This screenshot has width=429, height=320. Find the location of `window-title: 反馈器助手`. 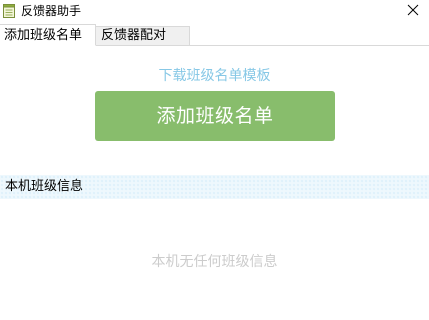

window-title: 反馈器助手 is located at coordinates (51, 11).